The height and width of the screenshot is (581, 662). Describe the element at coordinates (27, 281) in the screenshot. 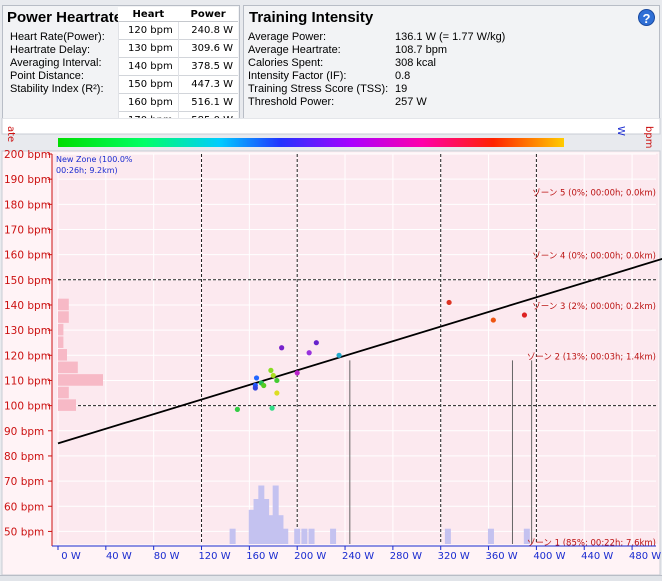

I see `y-axis-tick-label: 150 bpm` at that location.